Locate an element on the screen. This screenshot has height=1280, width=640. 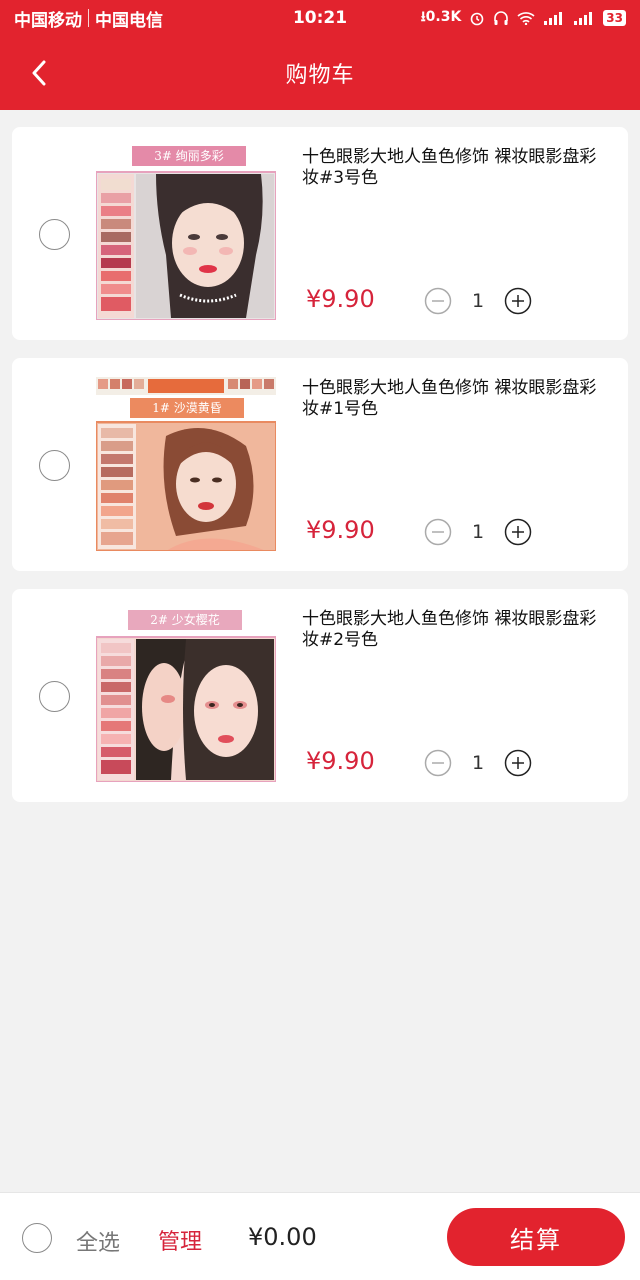
product-banner: 2# 少女樱花 is located at coordinates (185, 619).